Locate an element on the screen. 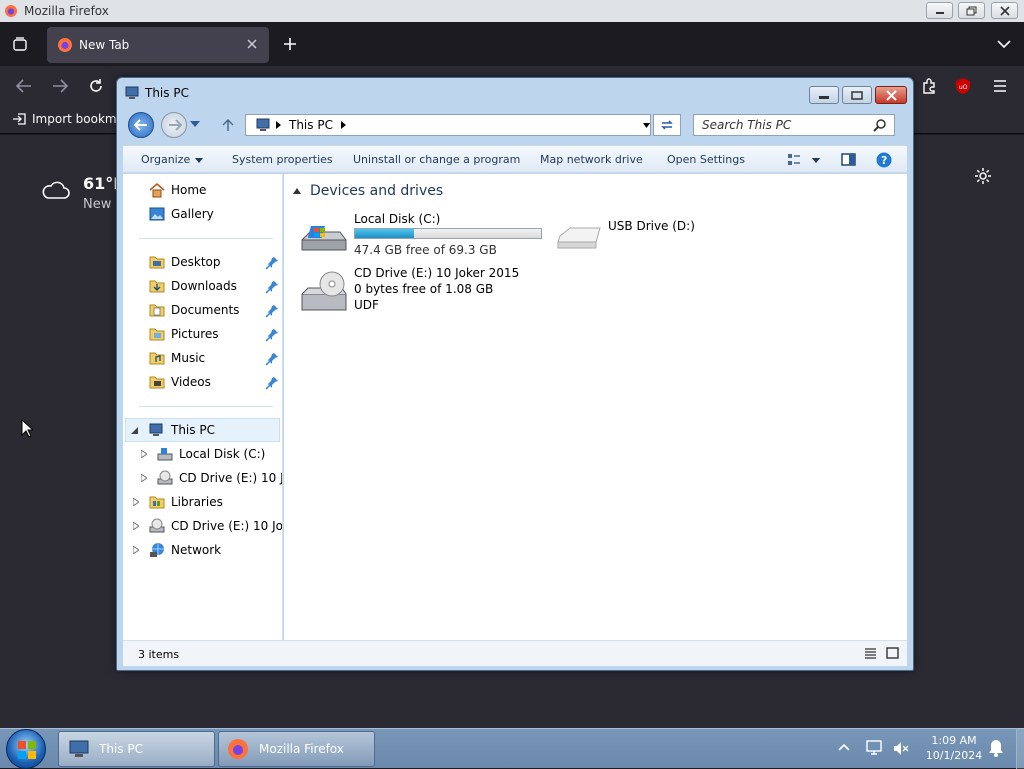  section-collapse-icon is located at coordinates (297, 191).